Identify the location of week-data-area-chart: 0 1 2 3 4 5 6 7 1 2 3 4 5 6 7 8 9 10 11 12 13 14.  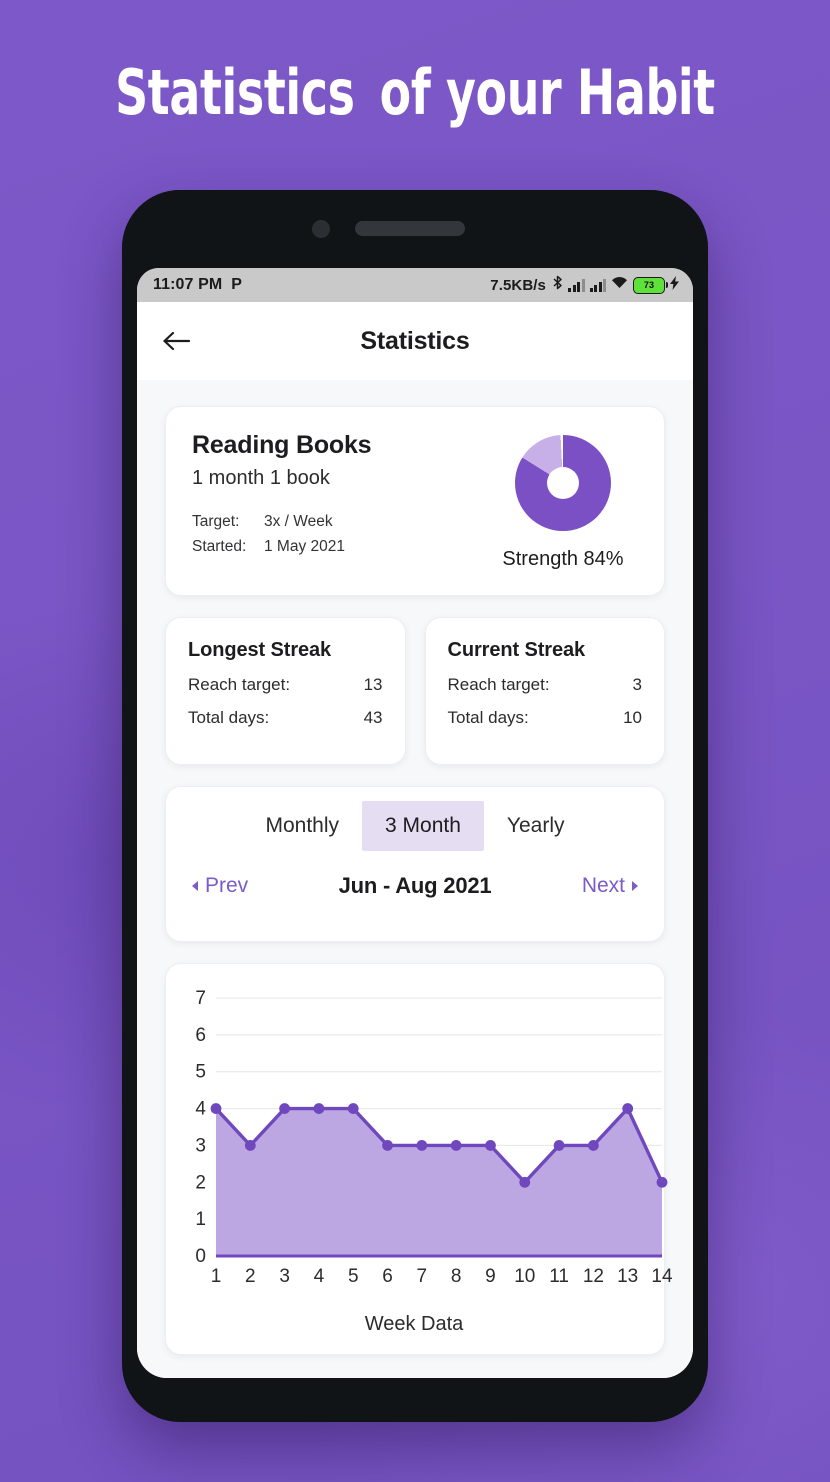
(426, 1144).